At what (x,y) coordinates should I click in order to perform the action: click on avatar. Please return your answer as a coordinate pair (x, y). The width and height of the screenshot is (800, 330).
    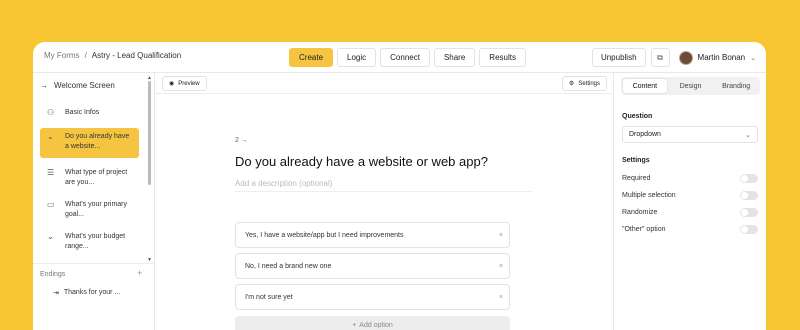
    Looking at the image, I should click on (685, 57).